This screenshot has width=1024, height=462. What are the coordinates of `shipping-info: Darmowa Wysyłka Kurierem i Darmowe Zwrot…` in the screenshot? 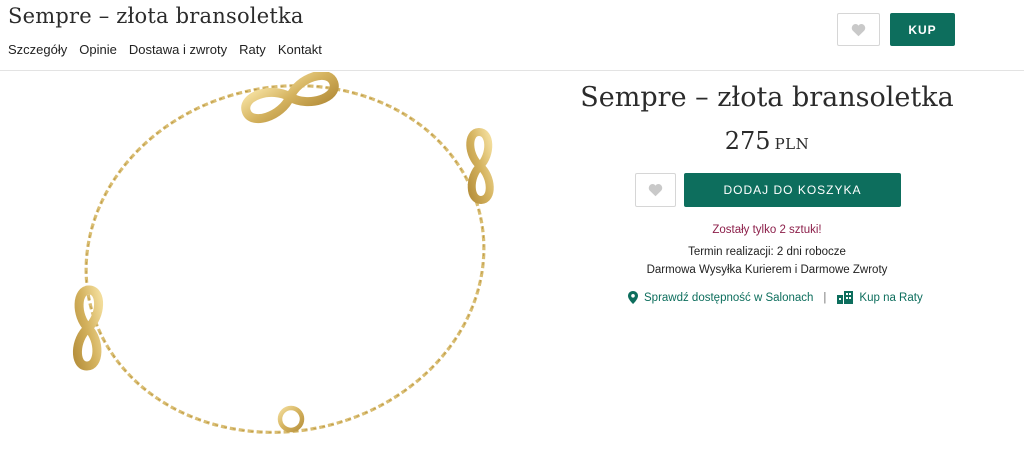 It's located at (767, 270).